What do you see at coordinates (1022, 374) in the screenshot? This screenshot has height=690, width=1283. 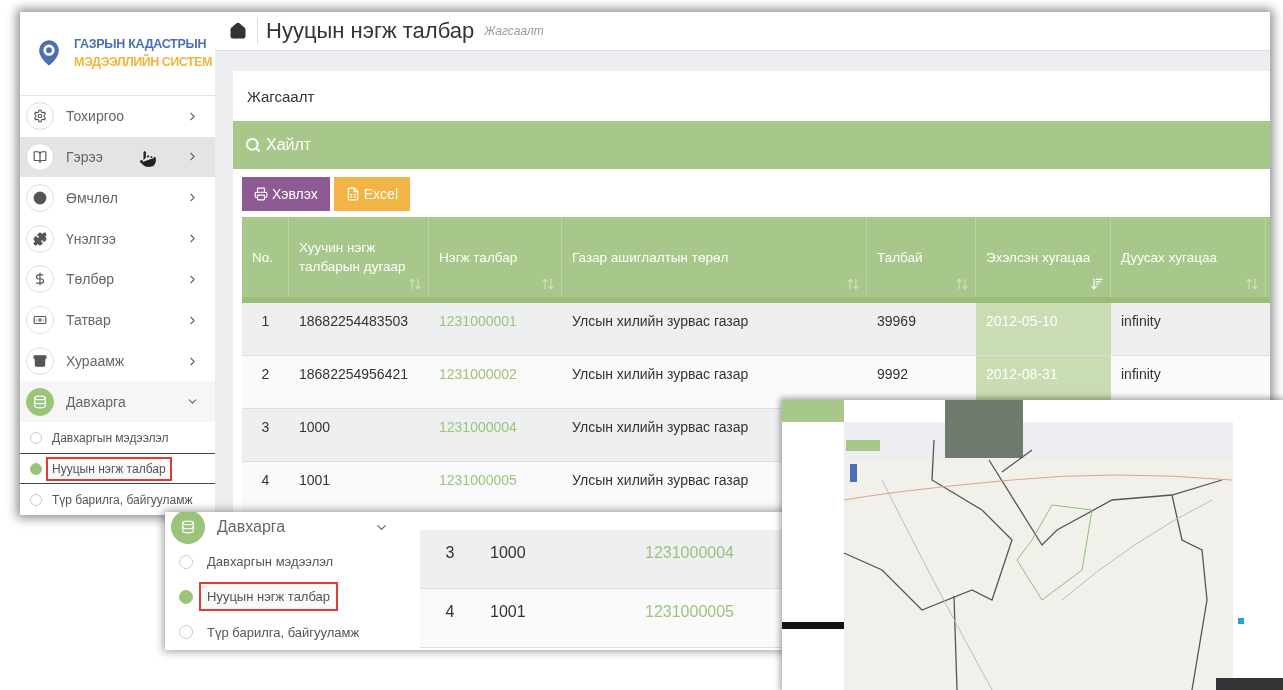 I see `table-cell: 2012-08-31` at bounding box center [1022, 374].